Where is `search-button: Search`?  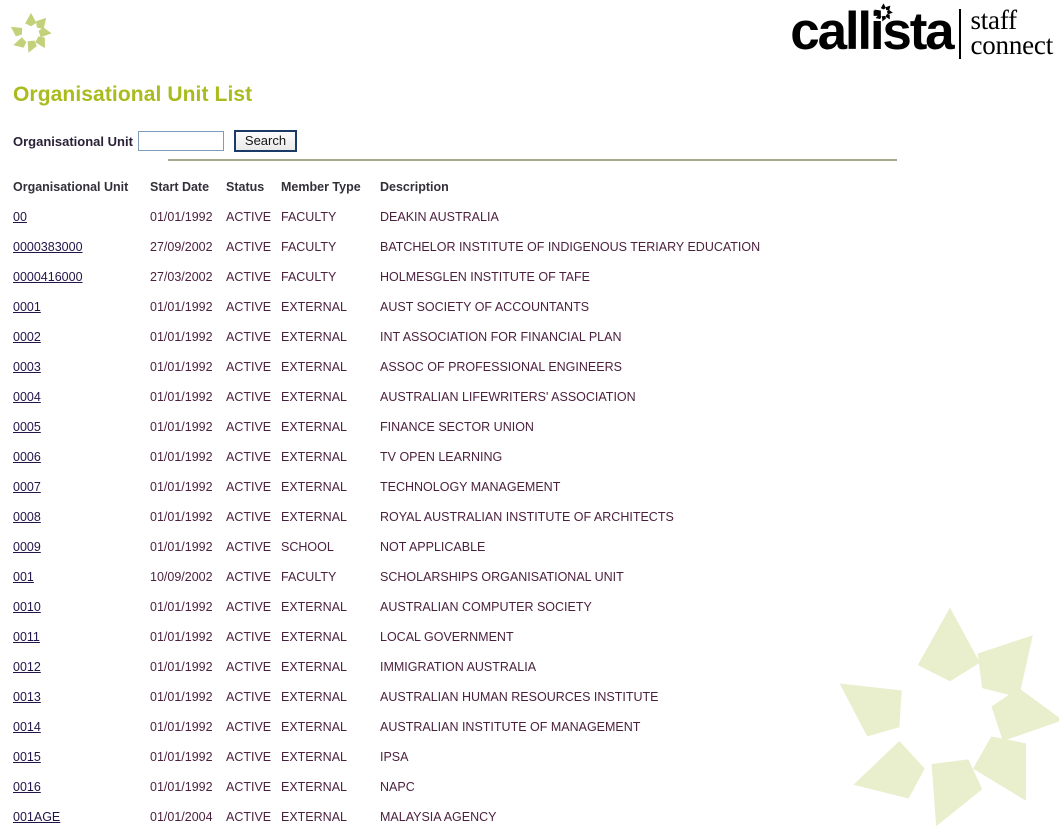 search-button: Search is located at coordinates (265, 141).